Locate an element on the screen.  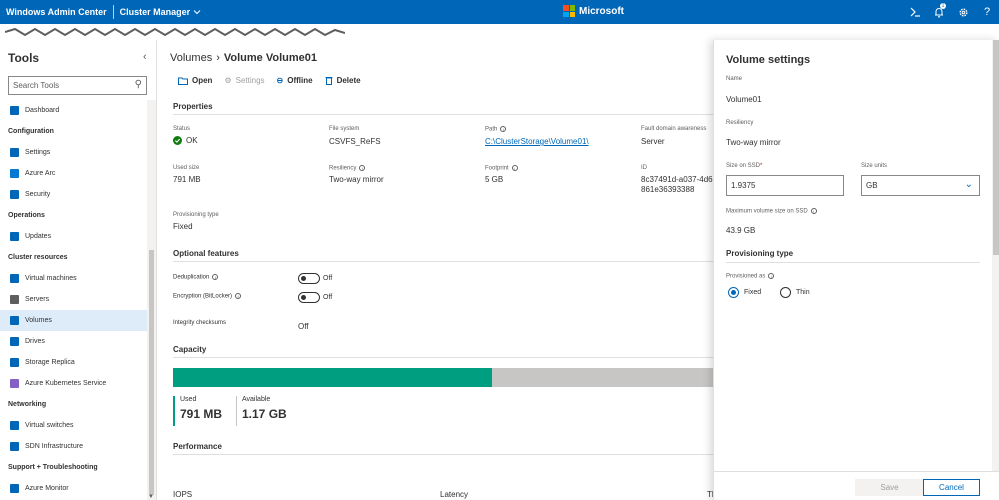
name-label: Name is located at coordinates (734, 79).